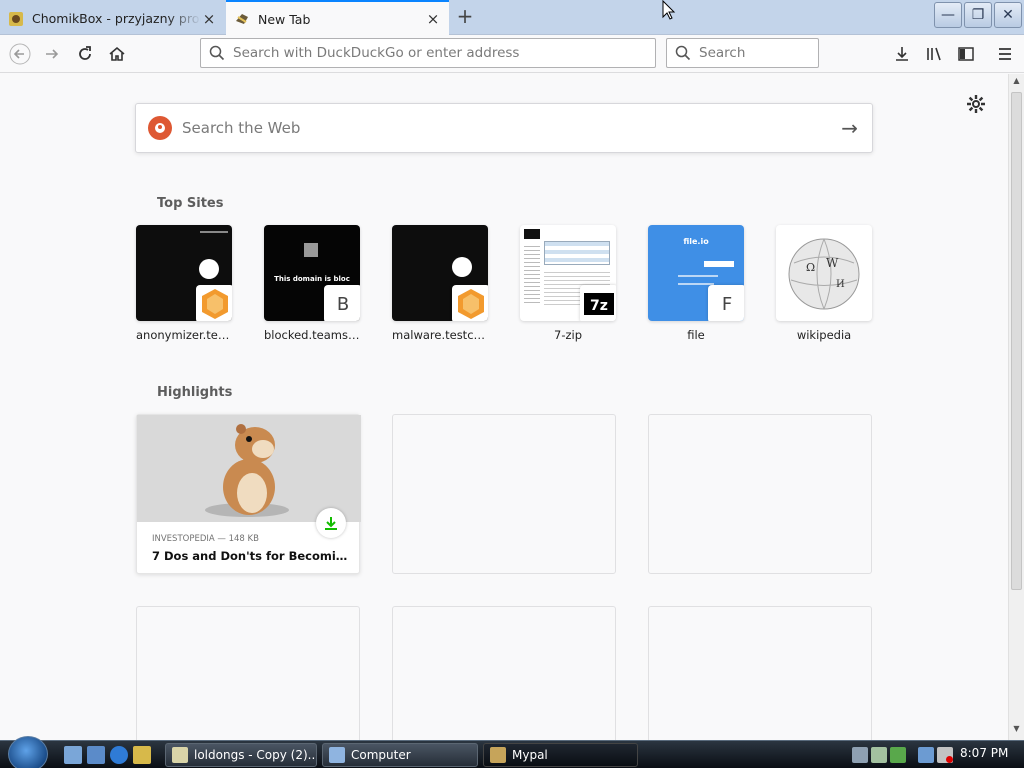  Describe the element at coordinates (342, 303) in the screenshot. I see `site-badge-letter: B` at that location.